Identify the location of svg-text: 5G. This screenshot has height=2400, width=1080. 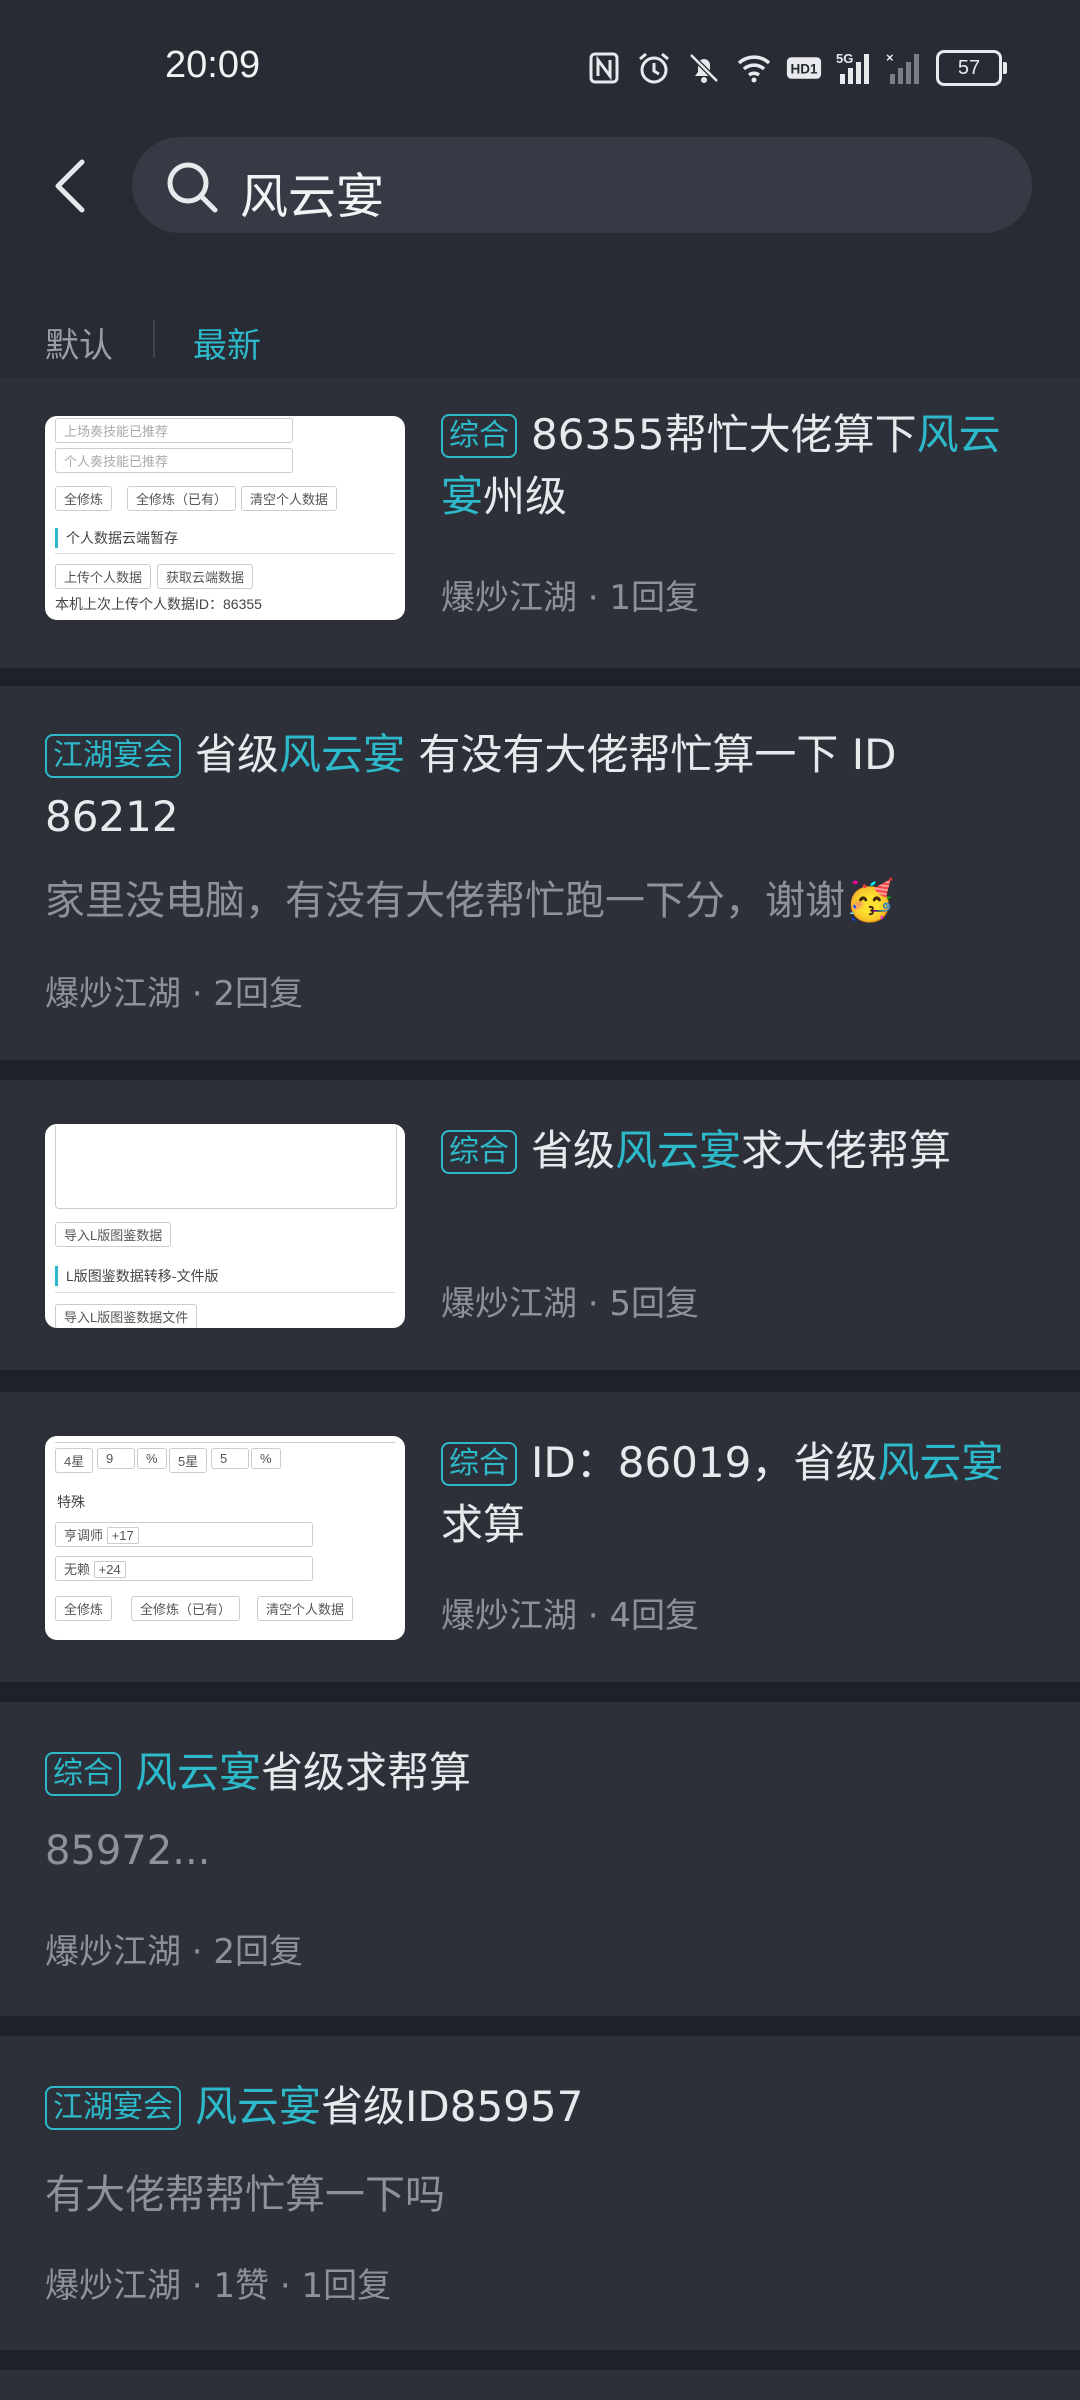
(844, 58).